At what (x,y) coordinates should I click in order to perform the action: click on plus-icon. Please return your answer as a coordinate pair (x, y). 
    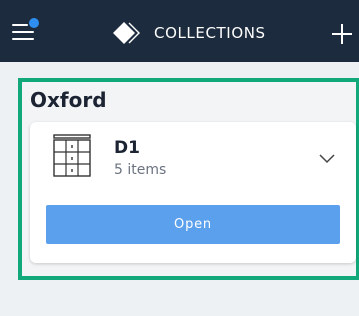
    Looking at the image, I should click on (342, 34).